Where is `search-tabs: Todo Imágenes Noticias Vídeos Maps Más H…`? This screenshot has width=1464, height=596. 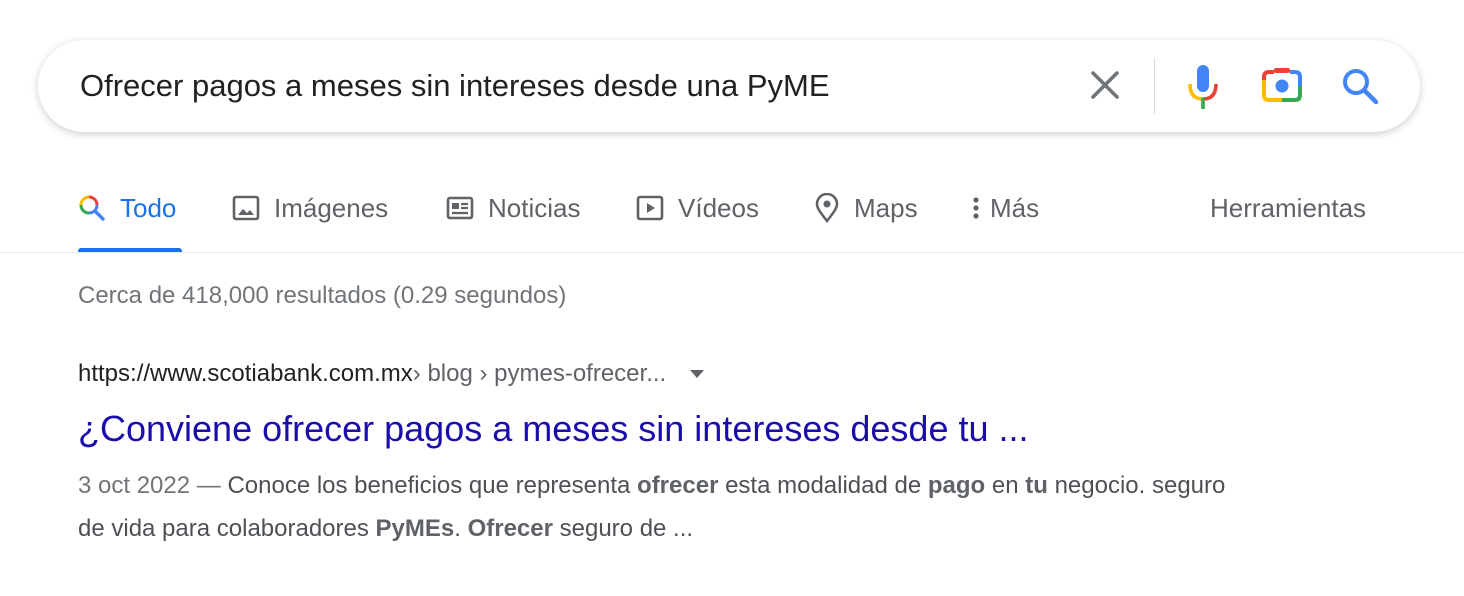 search-tabs: Todo Imágenes Noticias Vídeos Maps Más H… is located at coordinates (732, 215).